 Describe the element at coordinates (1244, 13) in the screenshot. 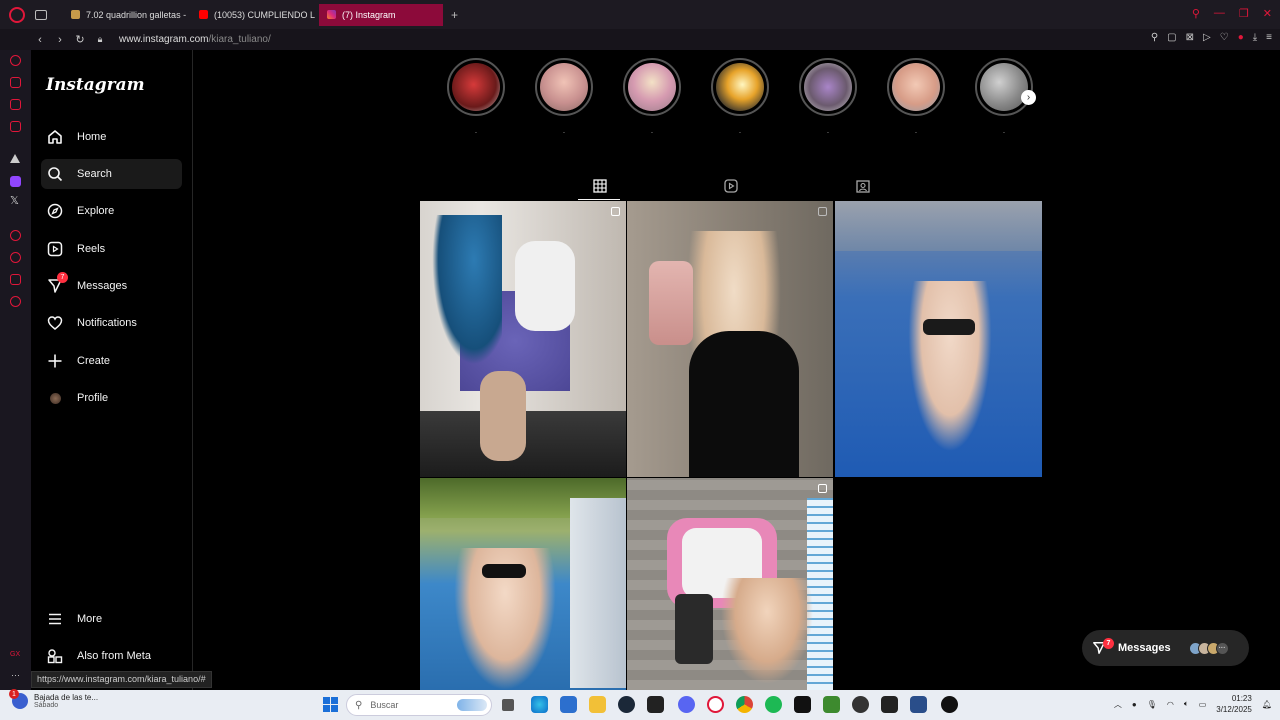

I see `maximize-icon: ❐` at that location.